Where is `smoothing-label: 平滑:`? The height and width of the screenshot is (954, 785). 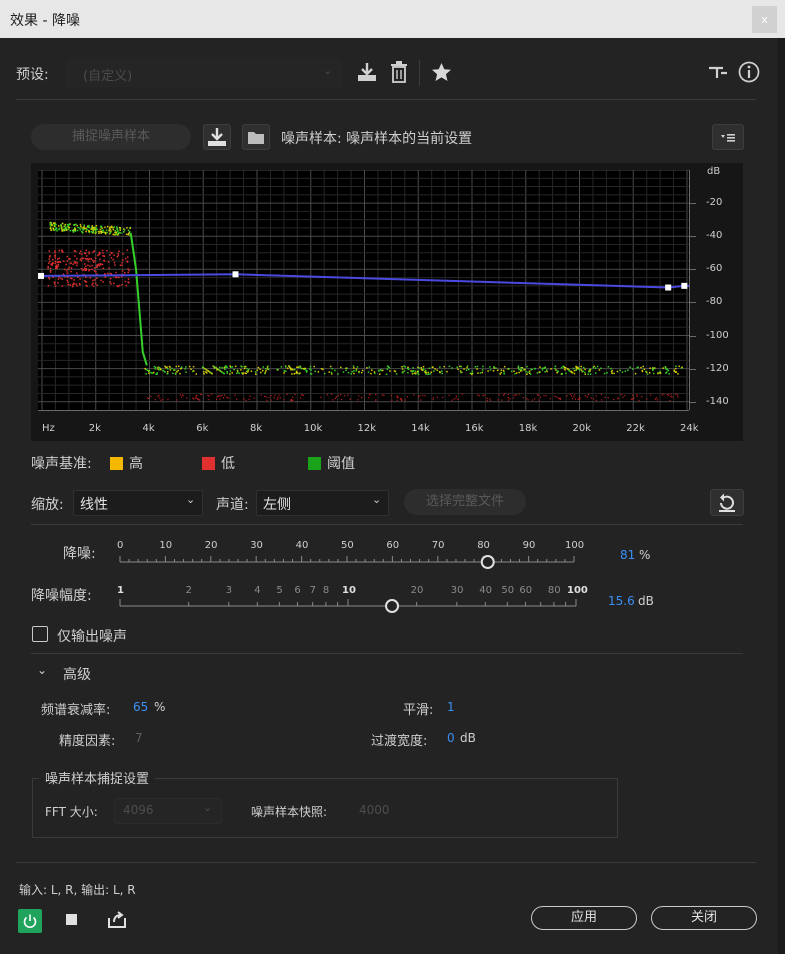 smoothing-label: 平滑: is located at coordinates (418, 710).